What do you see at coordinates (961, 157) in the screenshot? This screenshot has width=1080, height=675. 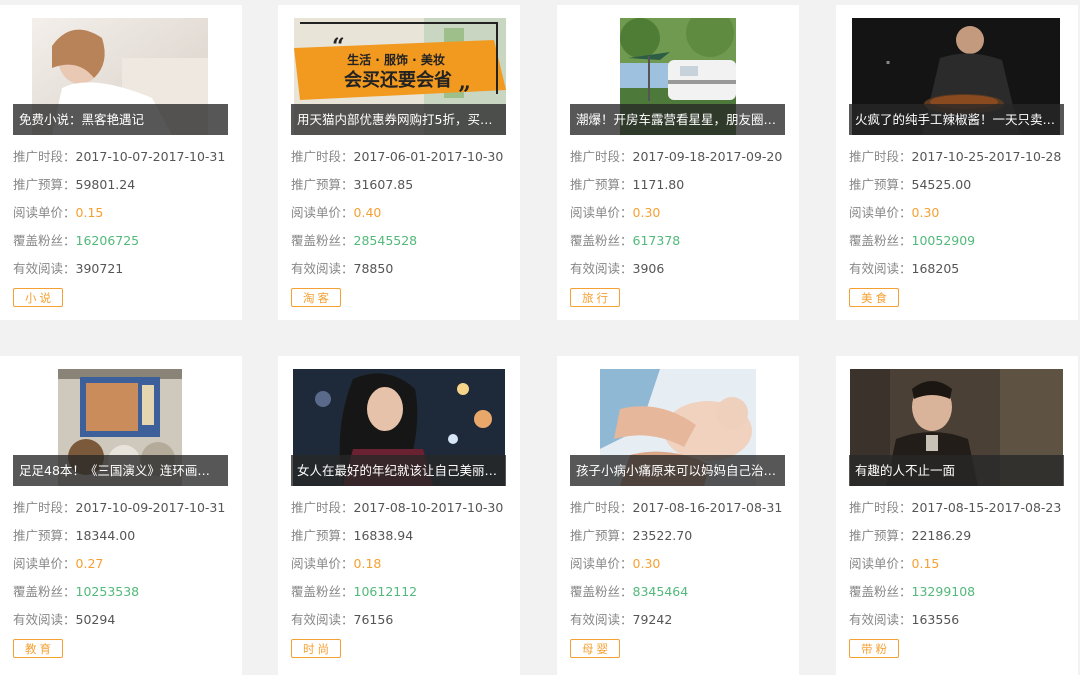 I see `stat-period: 推广时段：2017-10-25-2017-10-28` at bounding box center [961, 157].